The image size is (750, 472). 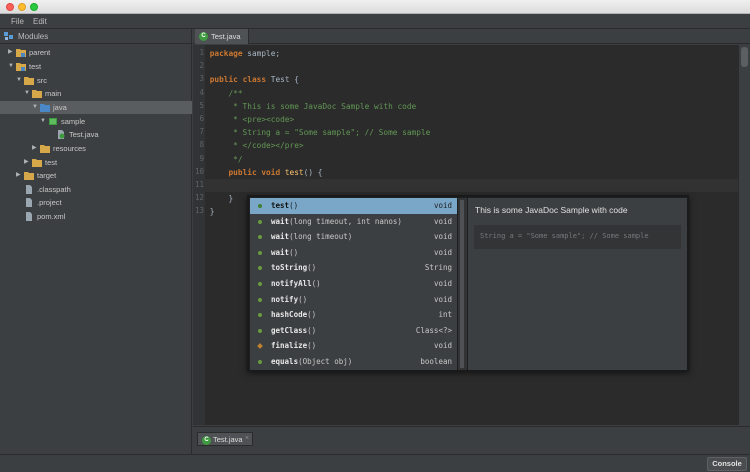 I want to click on editor-vertical-scrollbar, so click(x=744, y=235).